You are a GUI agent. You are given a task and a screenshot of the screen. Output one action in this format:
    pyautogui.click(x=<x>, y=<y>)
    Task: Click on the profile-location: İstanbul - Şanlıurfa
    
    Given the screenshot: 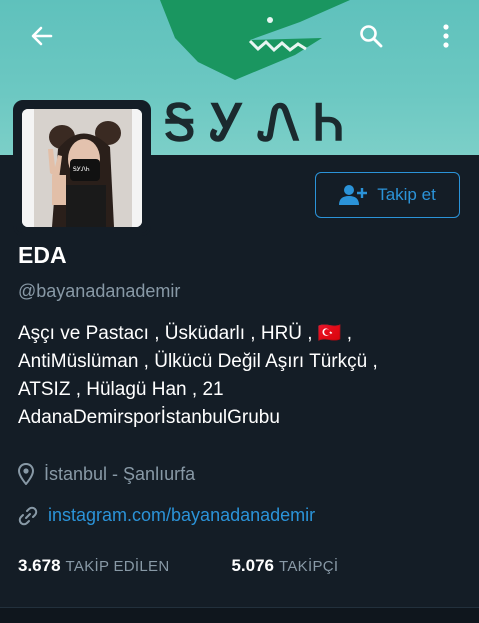 What is the action you would take?
    pyautogui.click(x=106, y=474)
    